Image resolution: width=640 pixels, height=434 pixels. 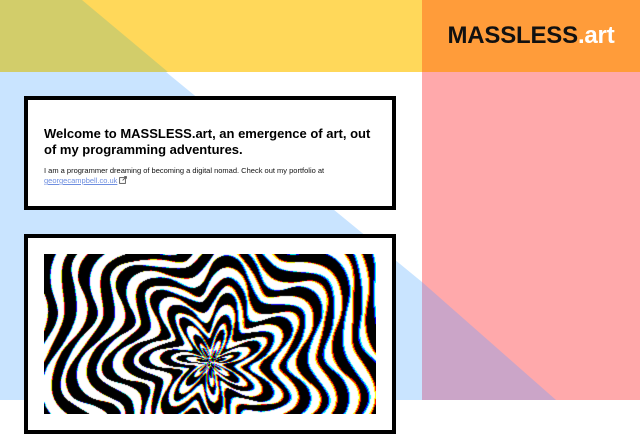 I want to click on site-title: MASSLESS .art, so click(x=531, y=36).